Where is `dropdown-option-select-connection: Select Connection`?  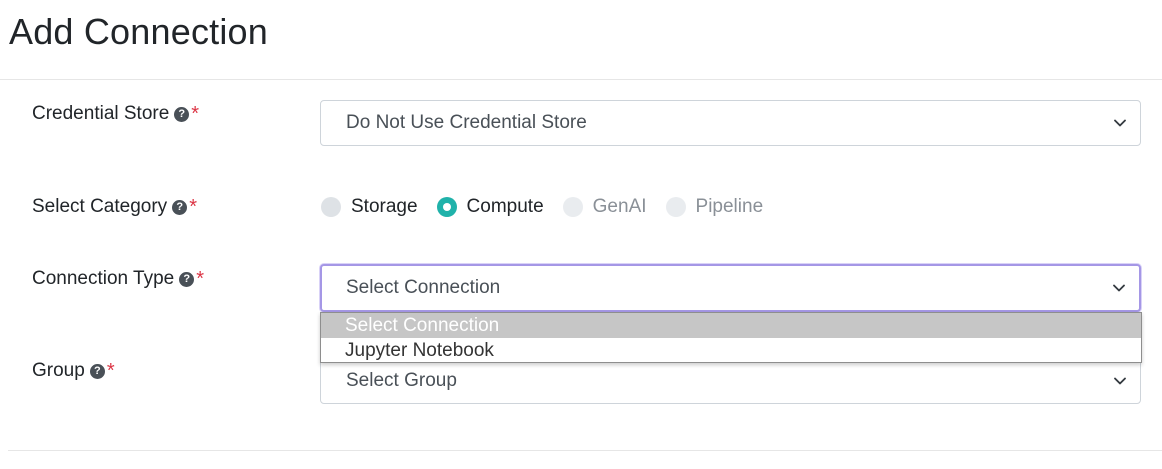
dropdown-option-select-connection: Select Connection is located at coordinates (731, 325).